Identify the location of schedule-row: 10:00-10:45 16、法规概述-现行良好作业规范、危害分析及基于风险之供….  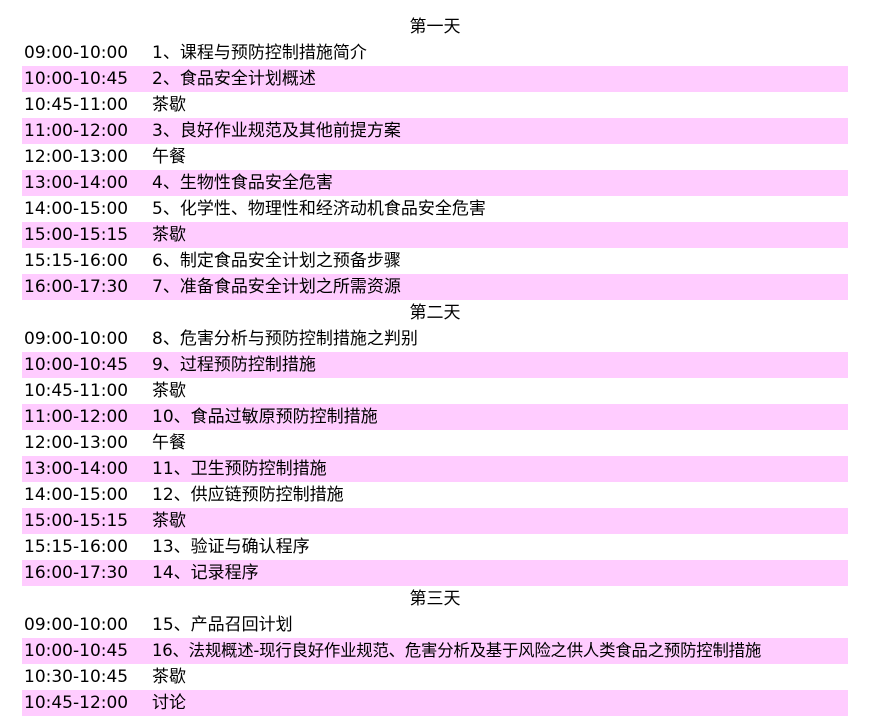
(435, 651).